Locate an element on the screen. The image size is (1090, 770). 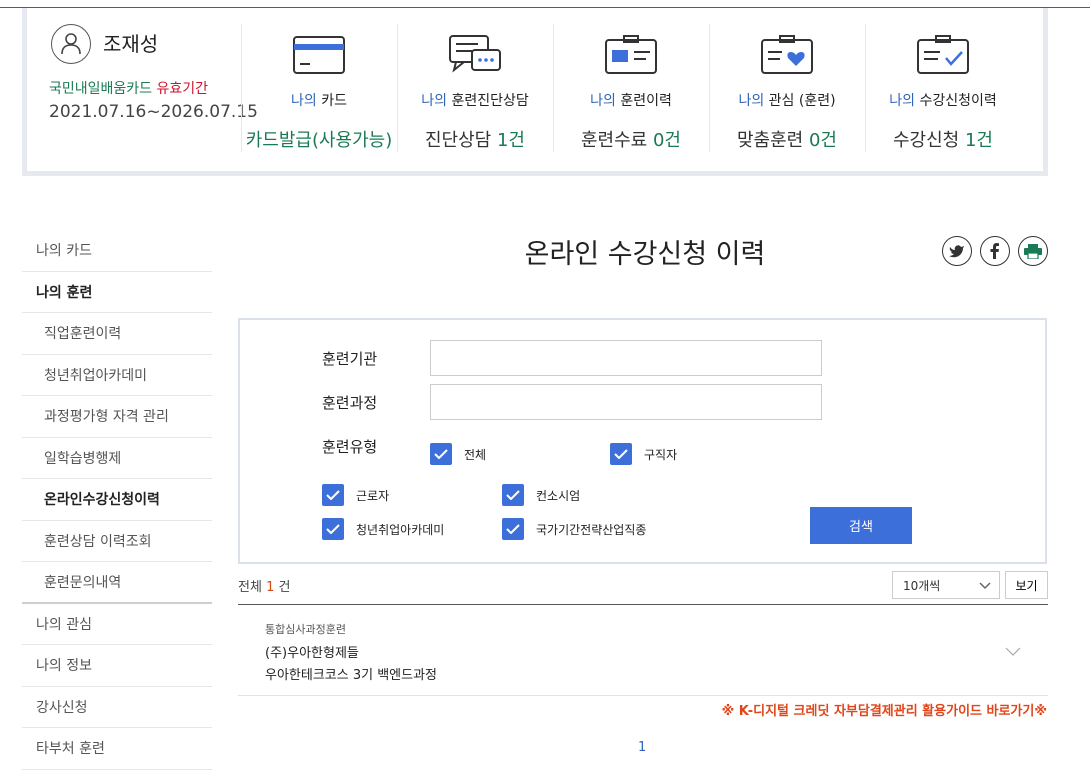
stat-label: 훈련진단상담 is located at coordinates (490, 101).